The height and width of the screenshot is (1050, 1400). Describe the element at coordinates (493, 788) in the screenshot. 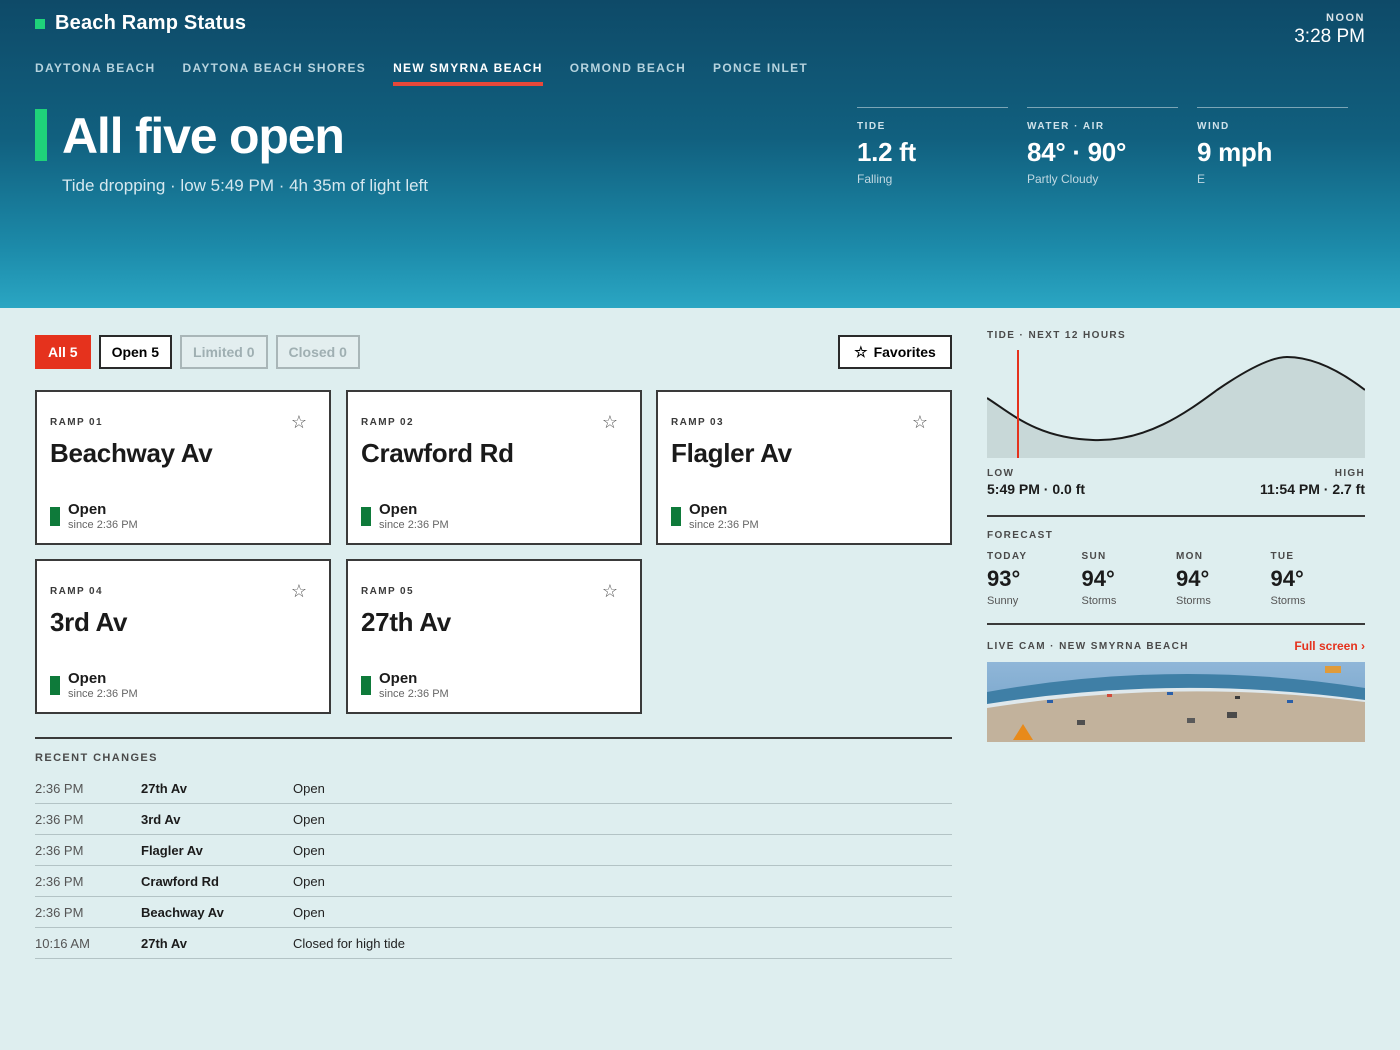

I see `table-row: 2:36 PM 27th Av Open` at that location.